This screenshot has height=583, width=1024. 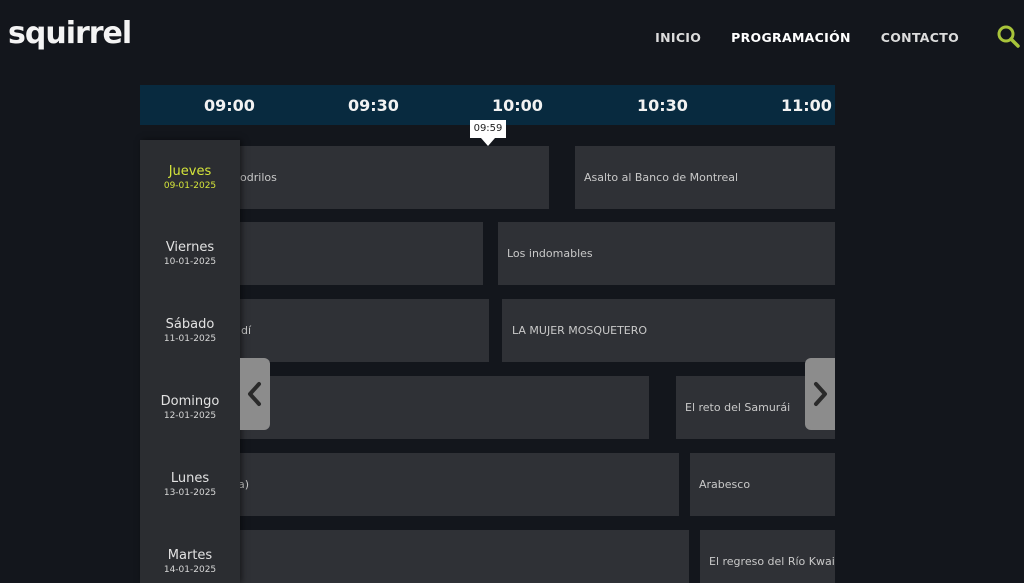 I want to click on day-item-jueves: Jueves 09-01-2025, so click(x=190, y=177).